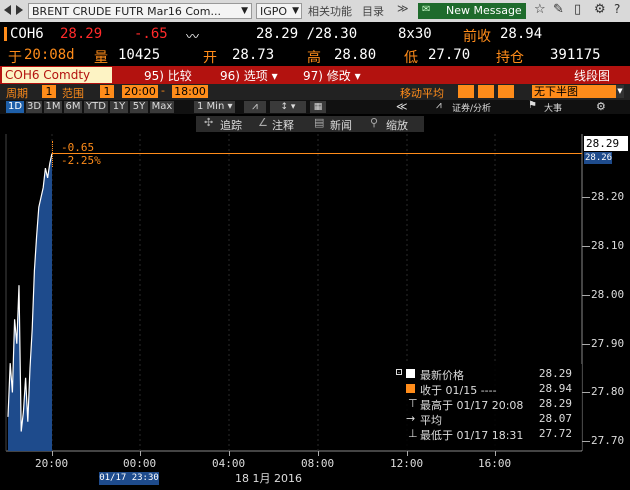 This screenshot has height=490, width=630. I want to click on modify-button: 97) 修改 ▾, so click(332, 75).